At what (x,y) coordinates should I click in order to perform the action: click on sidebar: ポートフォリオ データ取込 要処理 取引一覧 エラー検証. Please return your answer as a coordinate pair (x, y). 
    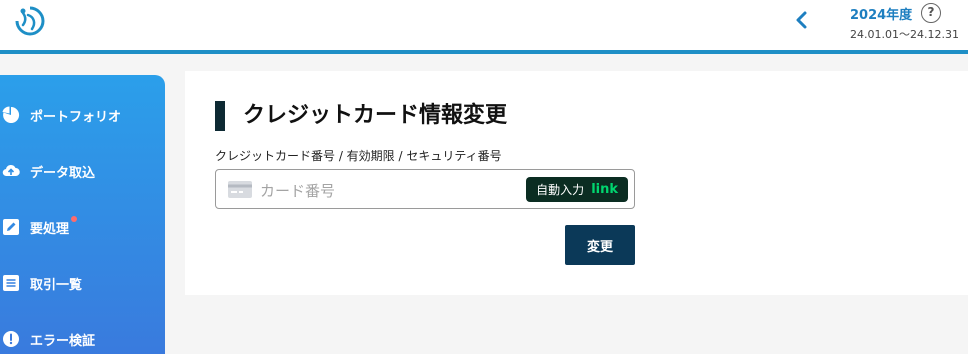
    Looking at the image, I should click on (82, 214).